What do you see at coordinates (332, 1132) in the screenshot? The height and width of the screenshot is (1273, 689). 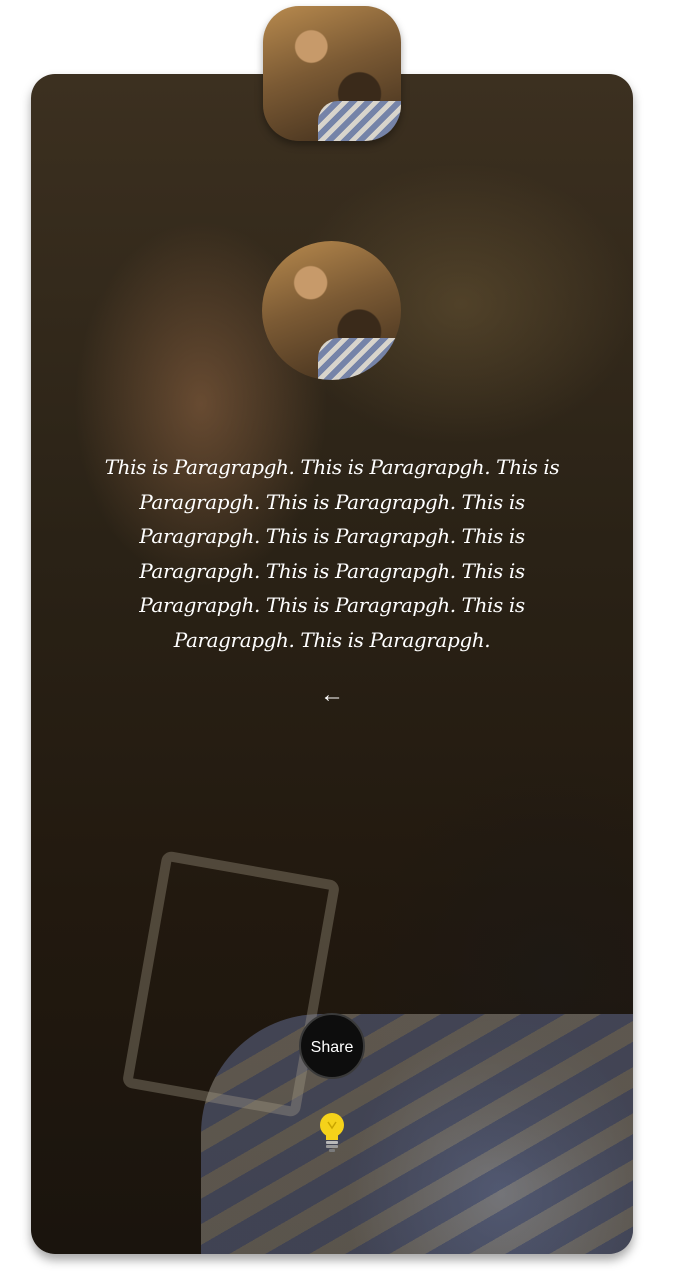 I see `lightbulb-icon` at bounding box center [332, 1132].